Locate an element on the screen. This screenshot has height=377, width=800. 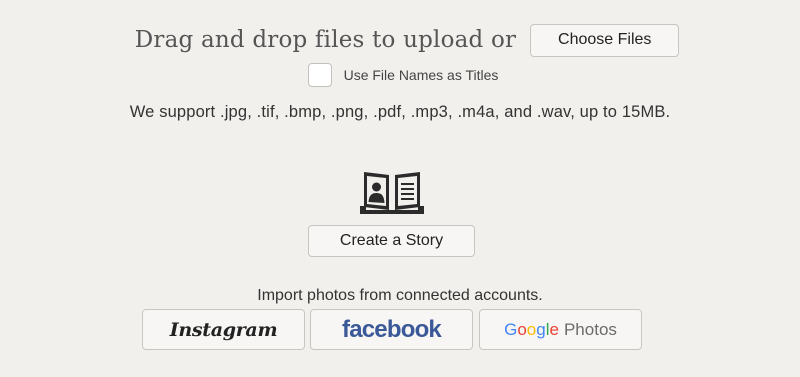
instagram-import-button: Instagram is located at coordinates (223, 329).